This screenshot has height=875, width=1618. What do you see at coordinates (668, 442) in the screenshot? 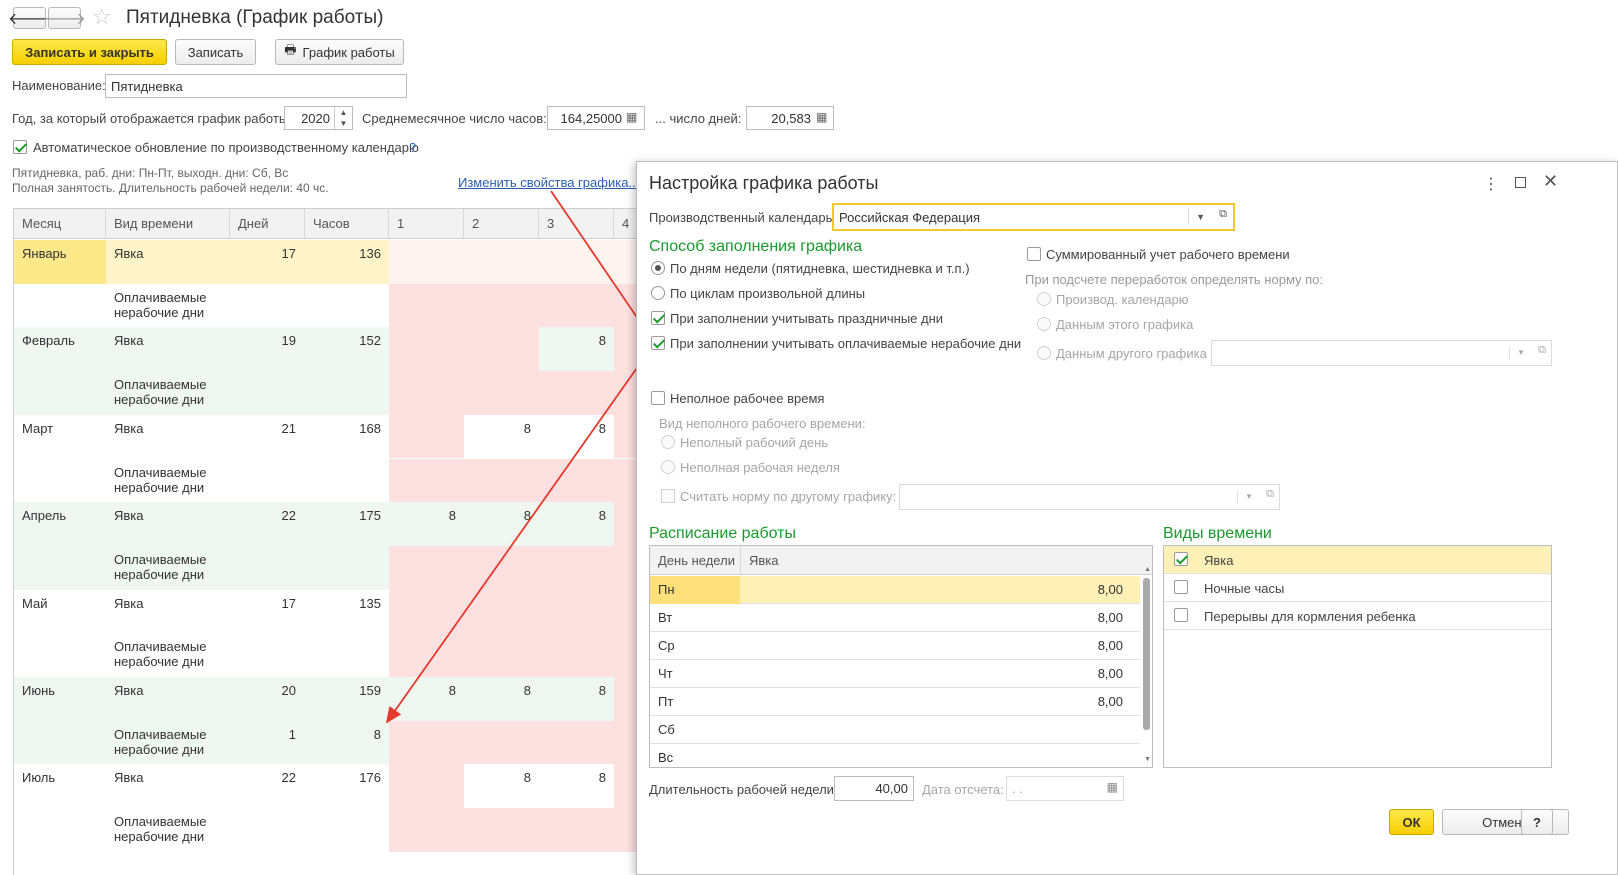
I see `part-day-radio` at bounding box center [668, 442].